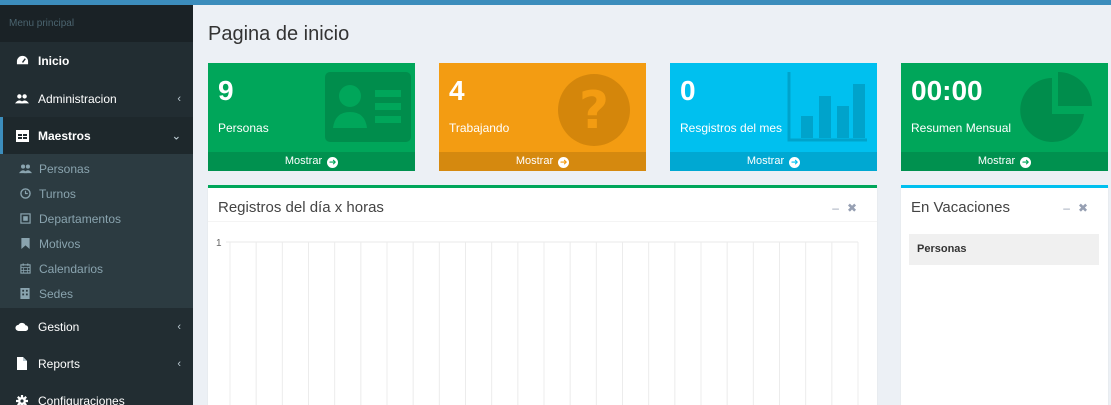  Describe the element at coordinates (96, 168) in the screenshot. I see `submenu-item-personas: Personas` at that location.